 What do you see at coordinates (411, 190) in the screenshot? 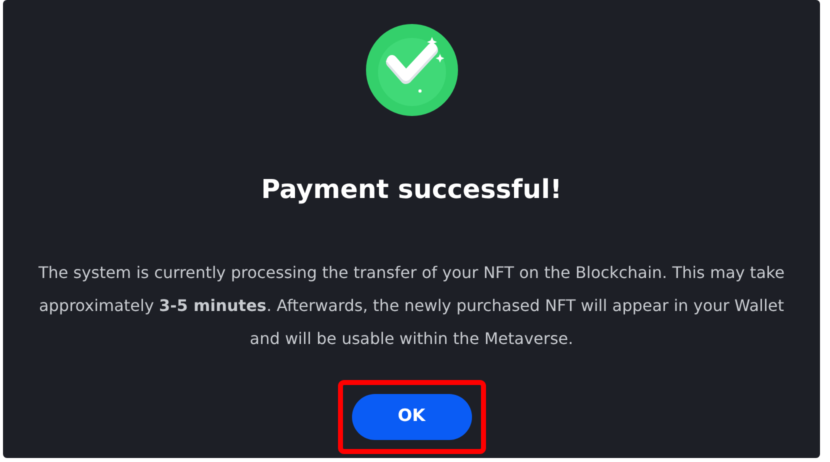
I see `dialog-title: Payment successful!` at bounding box center [411, 190].